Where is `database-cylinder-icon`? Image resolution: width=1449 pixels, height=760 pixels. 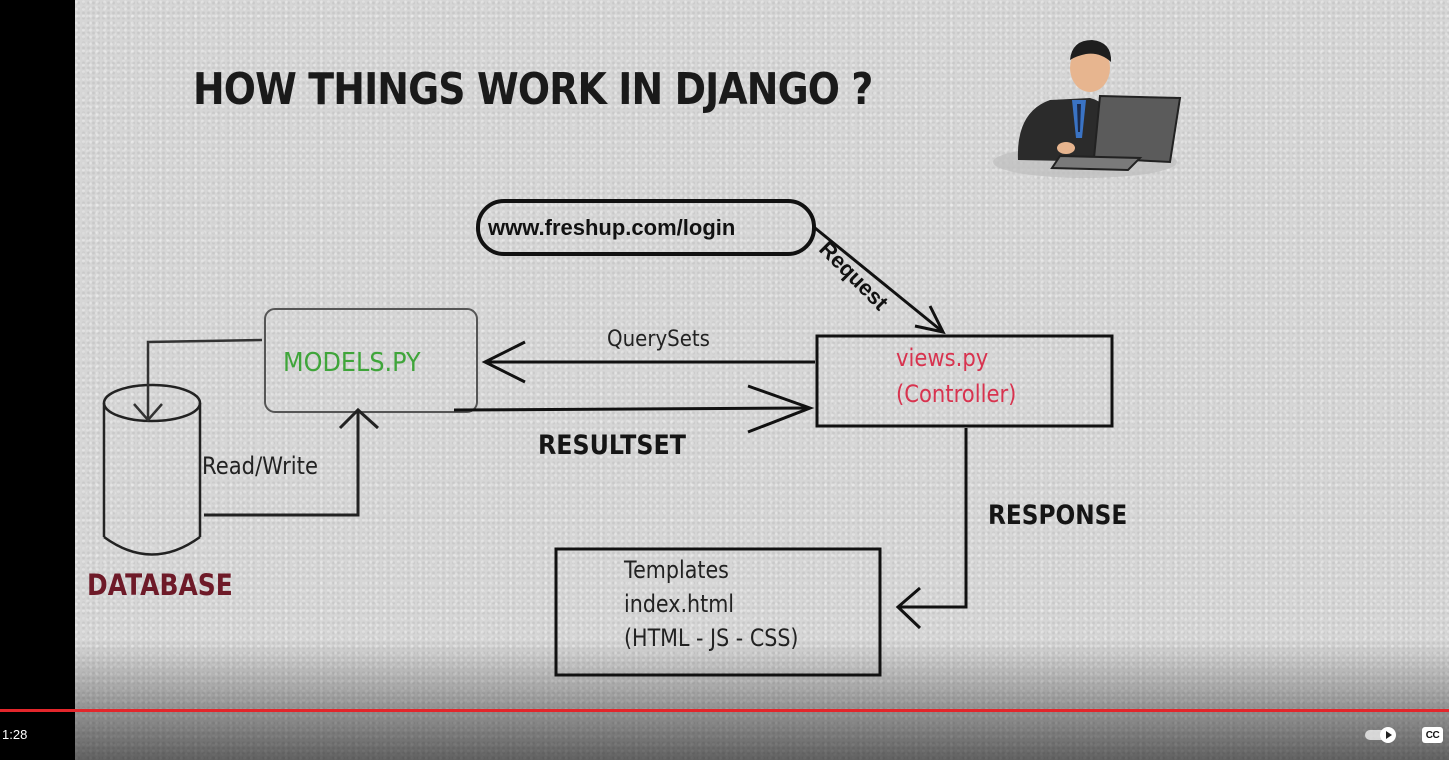 database-cylinder-icon is located at coordinates (152, 469).